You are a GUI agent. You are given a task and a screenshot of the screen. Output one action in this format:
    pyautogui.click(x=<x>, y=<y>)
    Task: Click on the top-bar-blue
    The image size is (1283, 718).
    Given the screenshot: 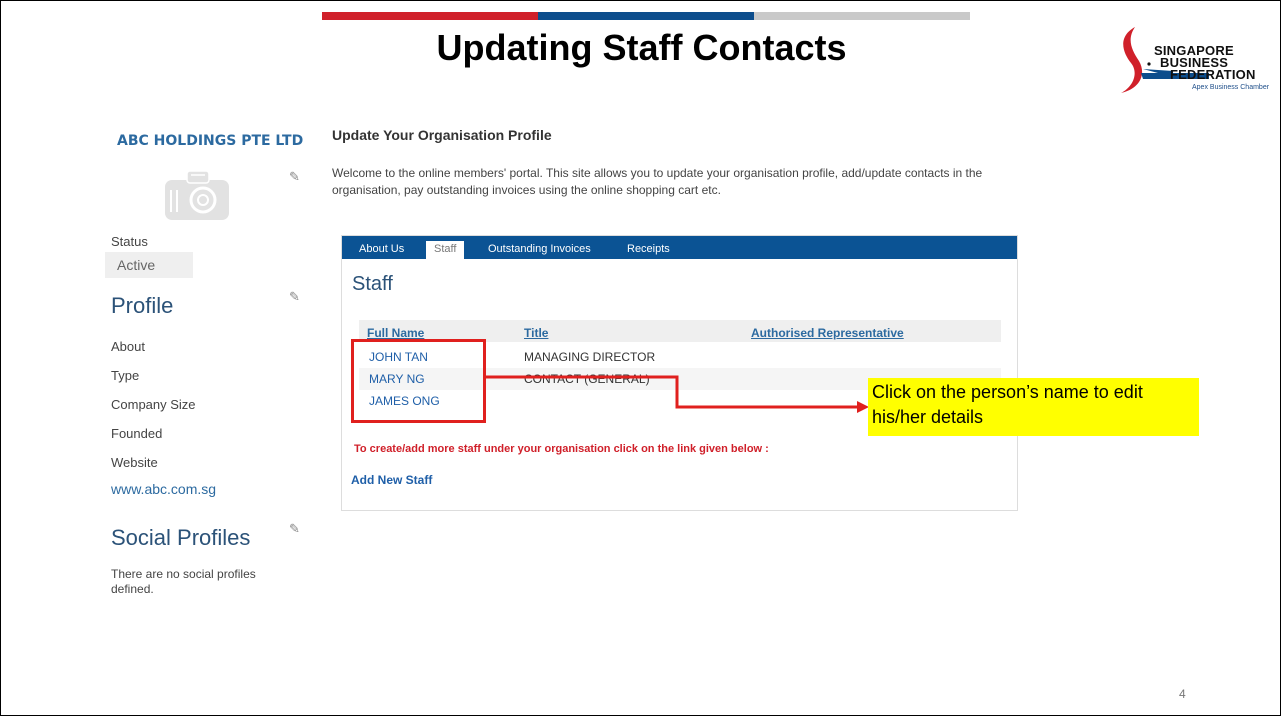 What is the action you would take?
    pyautogui.click(x=646, y=16)
    